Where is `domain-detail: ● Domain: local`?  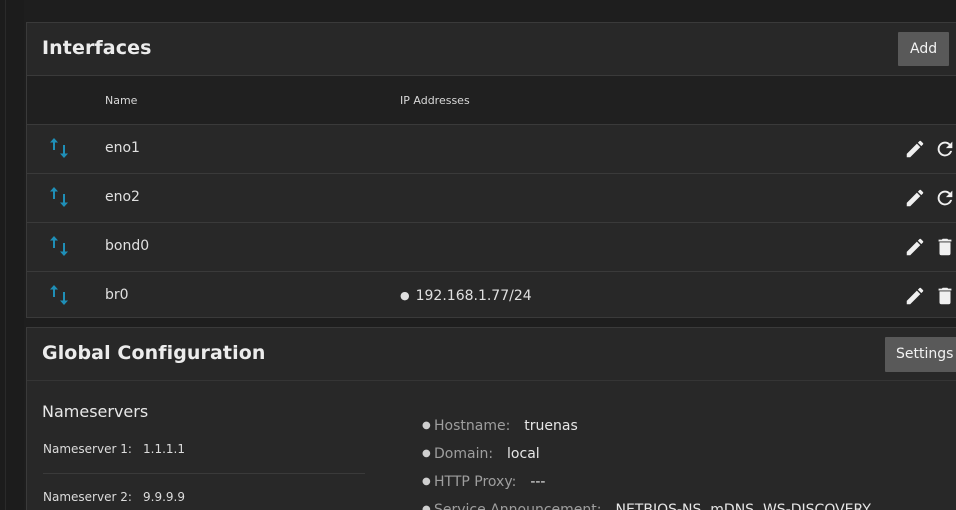
domain-detail: ● Domain: local is located at coordinates (481, 454).